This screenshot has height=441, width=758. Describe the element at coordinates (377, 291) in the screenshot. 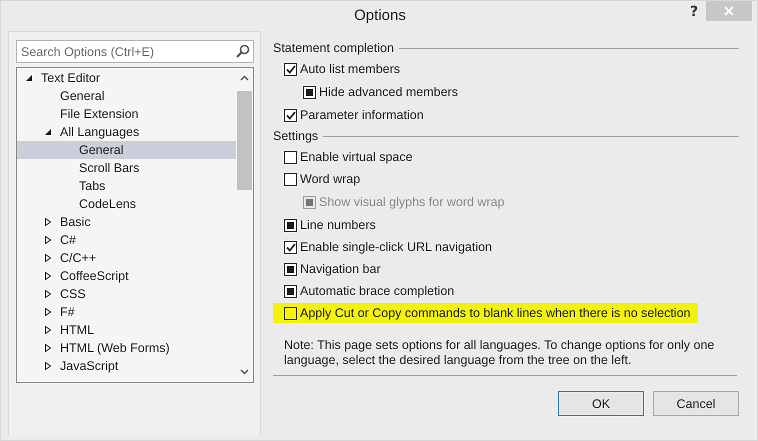

I see `option-label: Automatic brace completion` at that location.